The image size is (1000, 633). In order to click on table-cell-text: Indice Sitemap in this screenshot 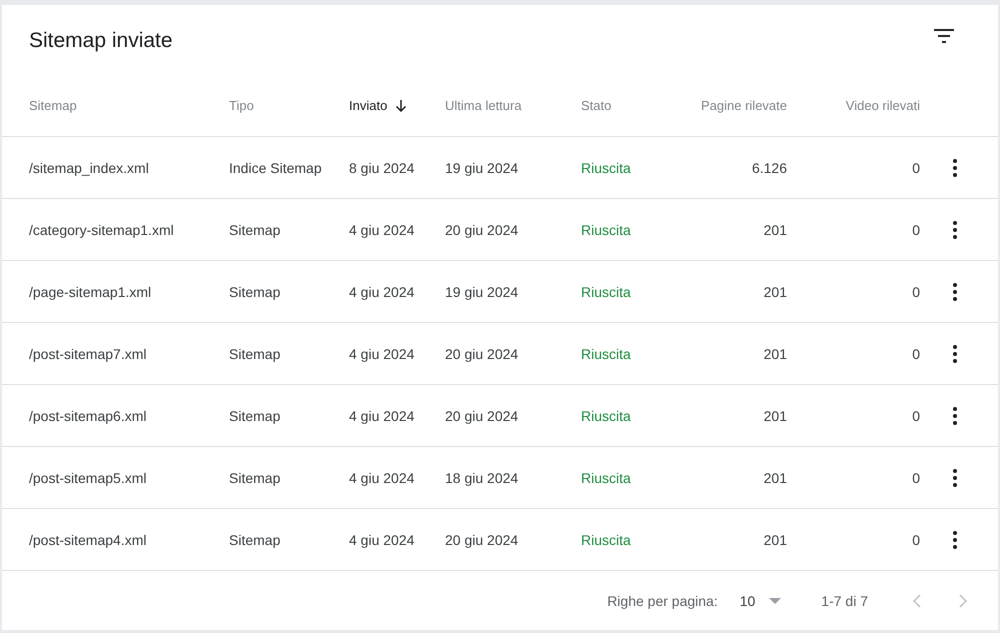, I will do `click(276, 168)`.